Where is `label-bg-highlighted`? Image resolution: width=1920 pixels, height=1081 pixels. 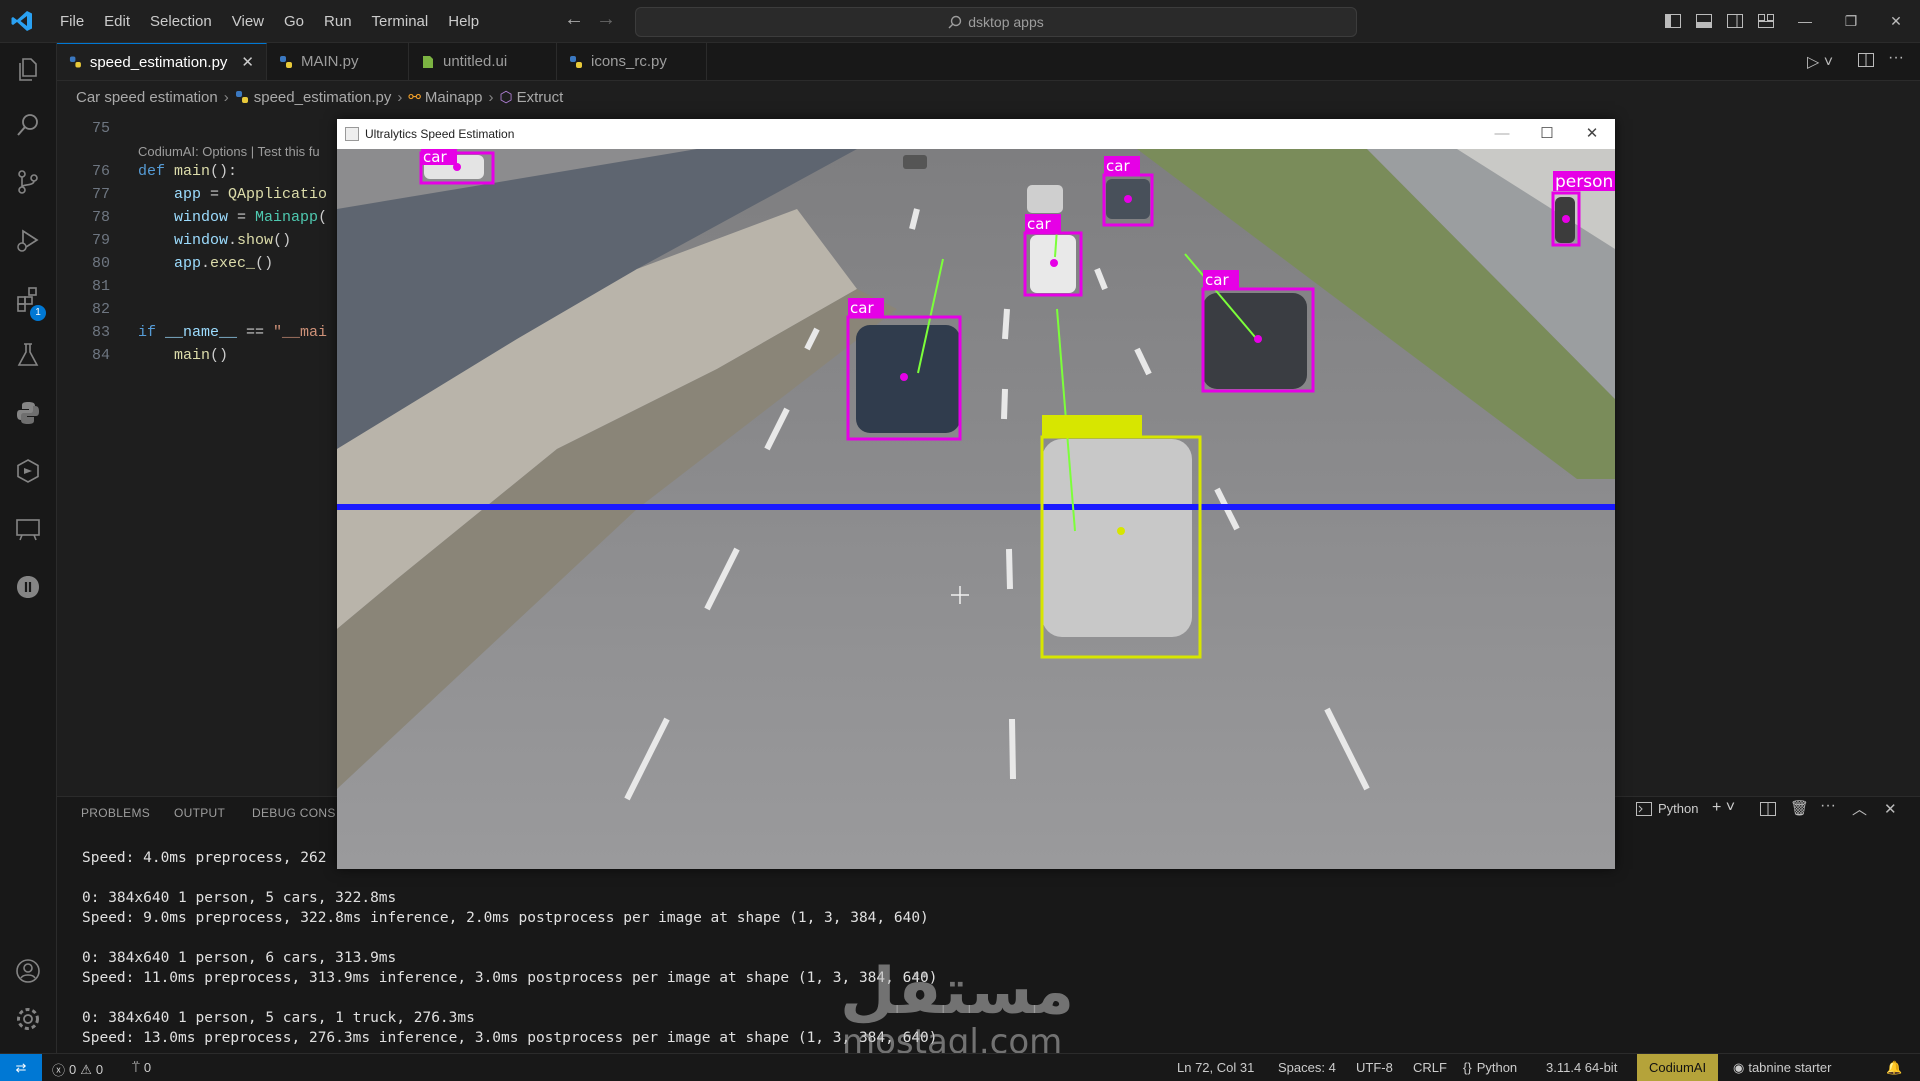
label-bg-highlighted is located at coordinates (1092, 426).